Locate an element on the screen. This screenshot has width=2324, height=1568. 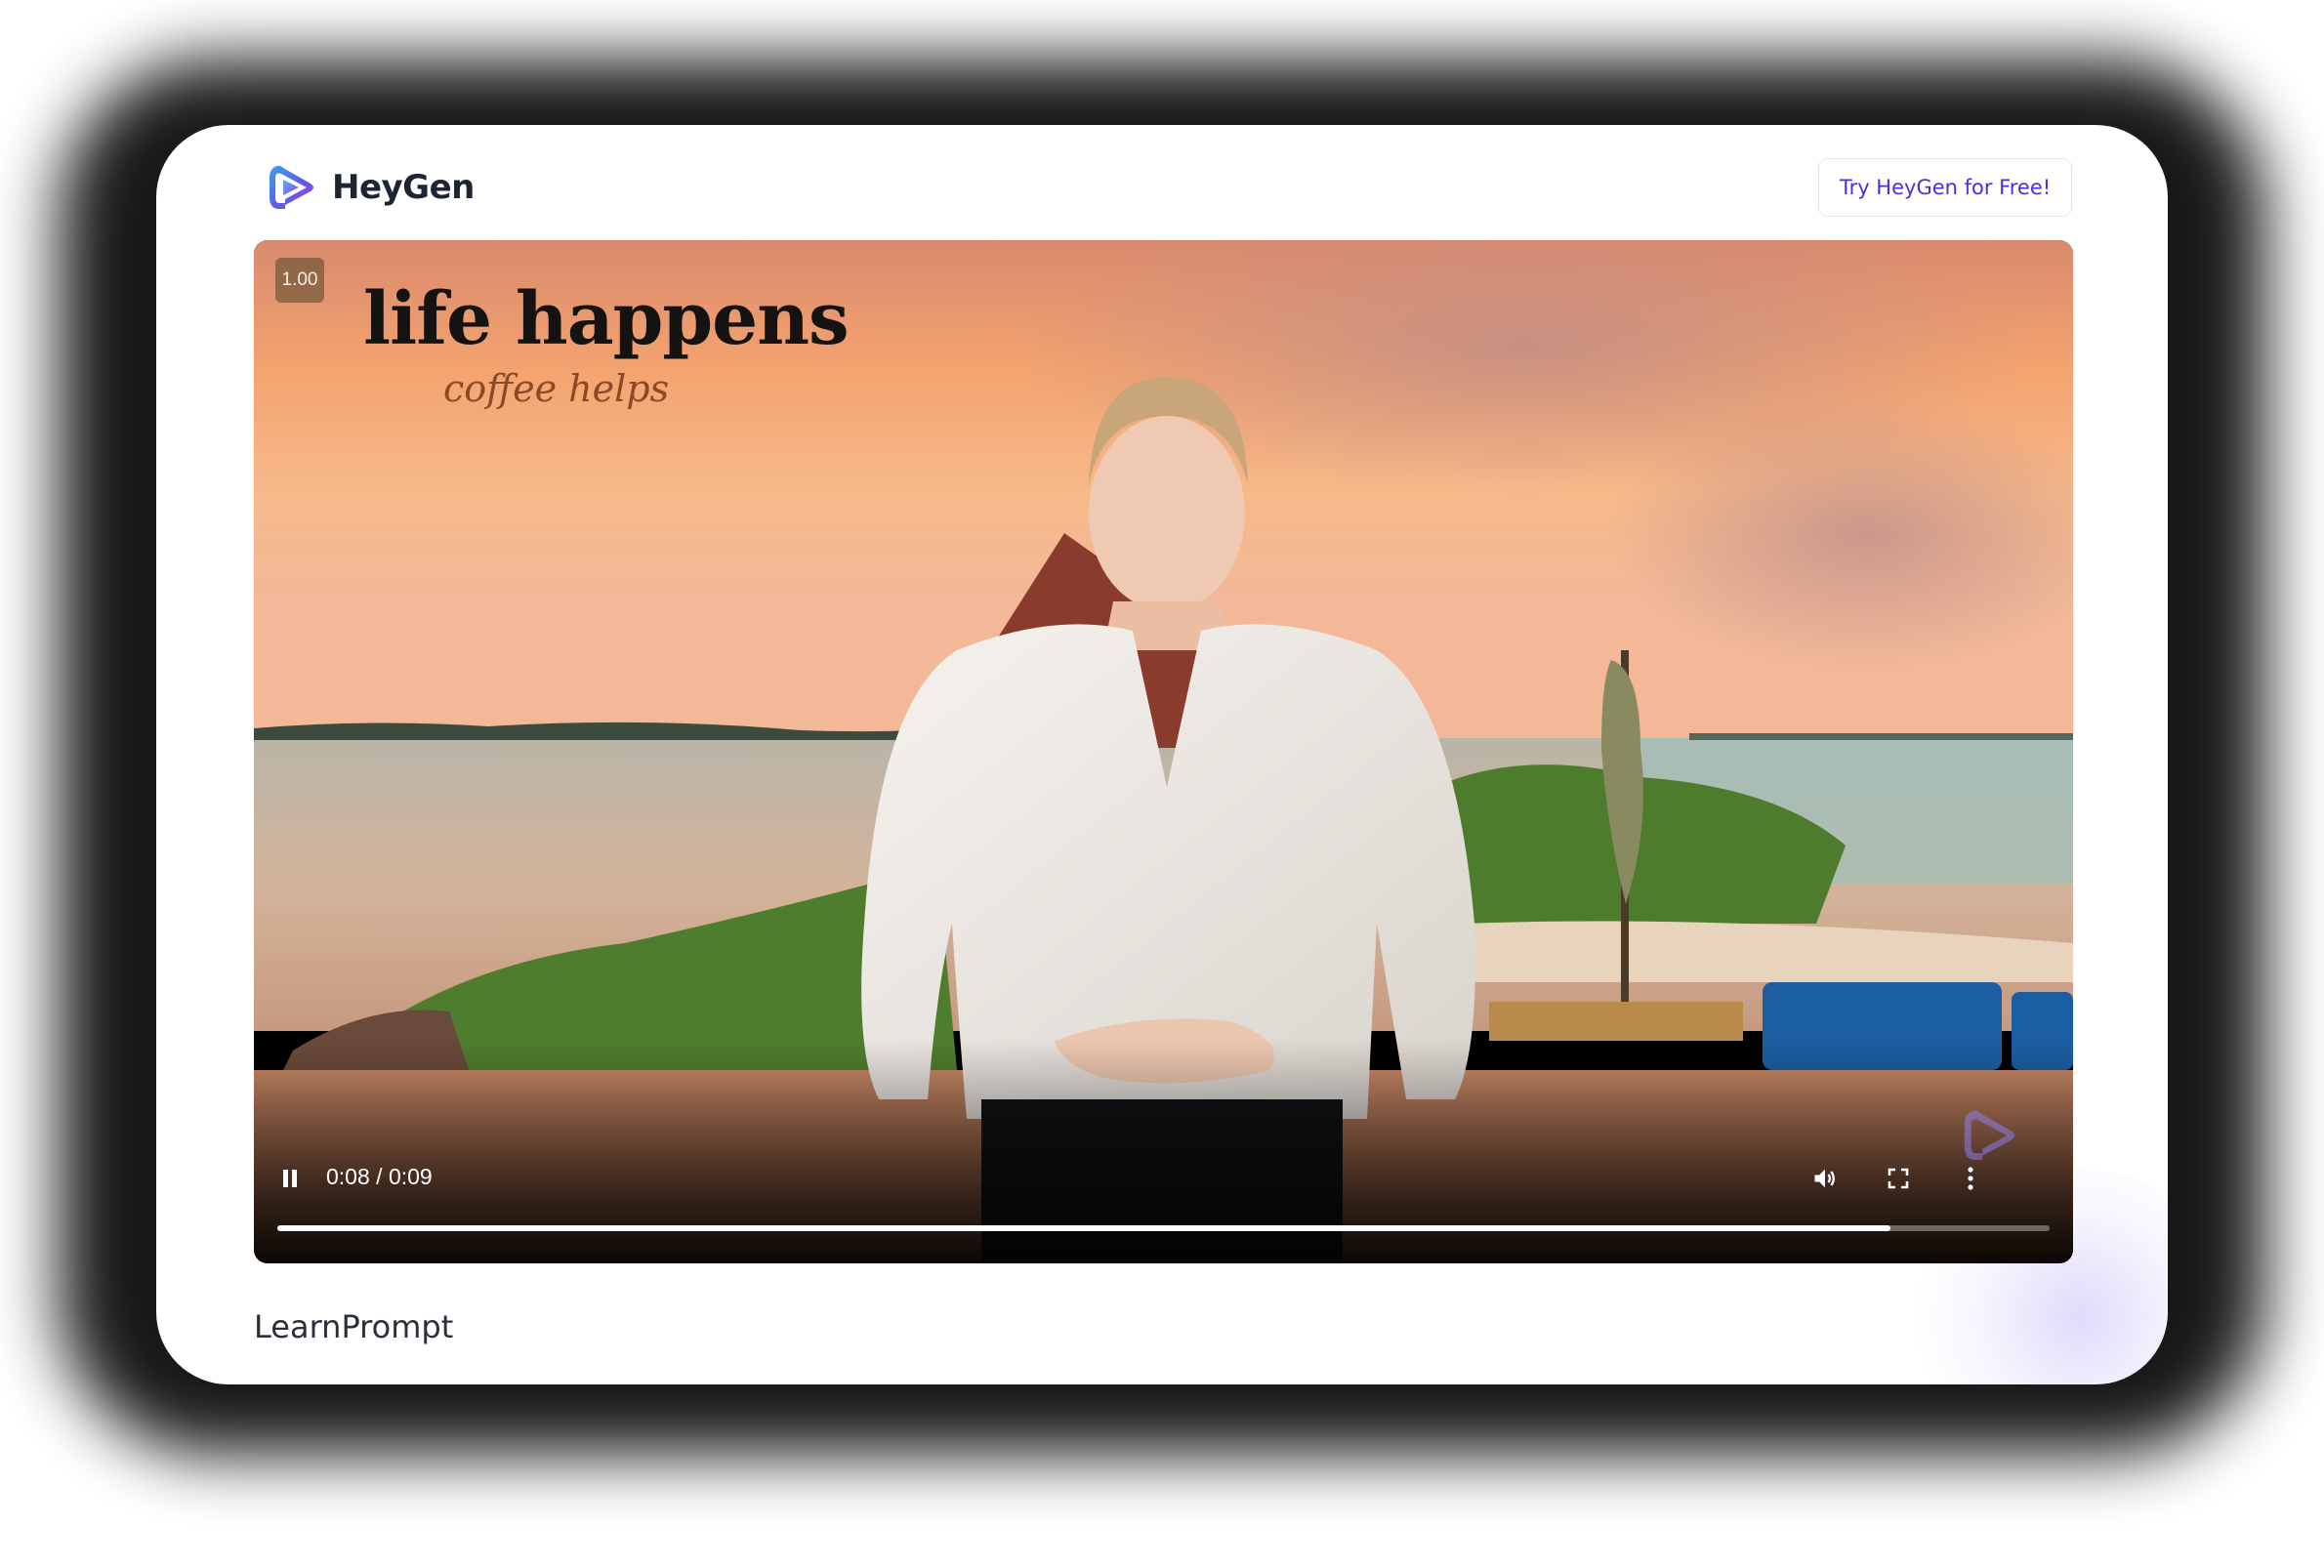
pause-icon is located at coordinates (290, 1178).